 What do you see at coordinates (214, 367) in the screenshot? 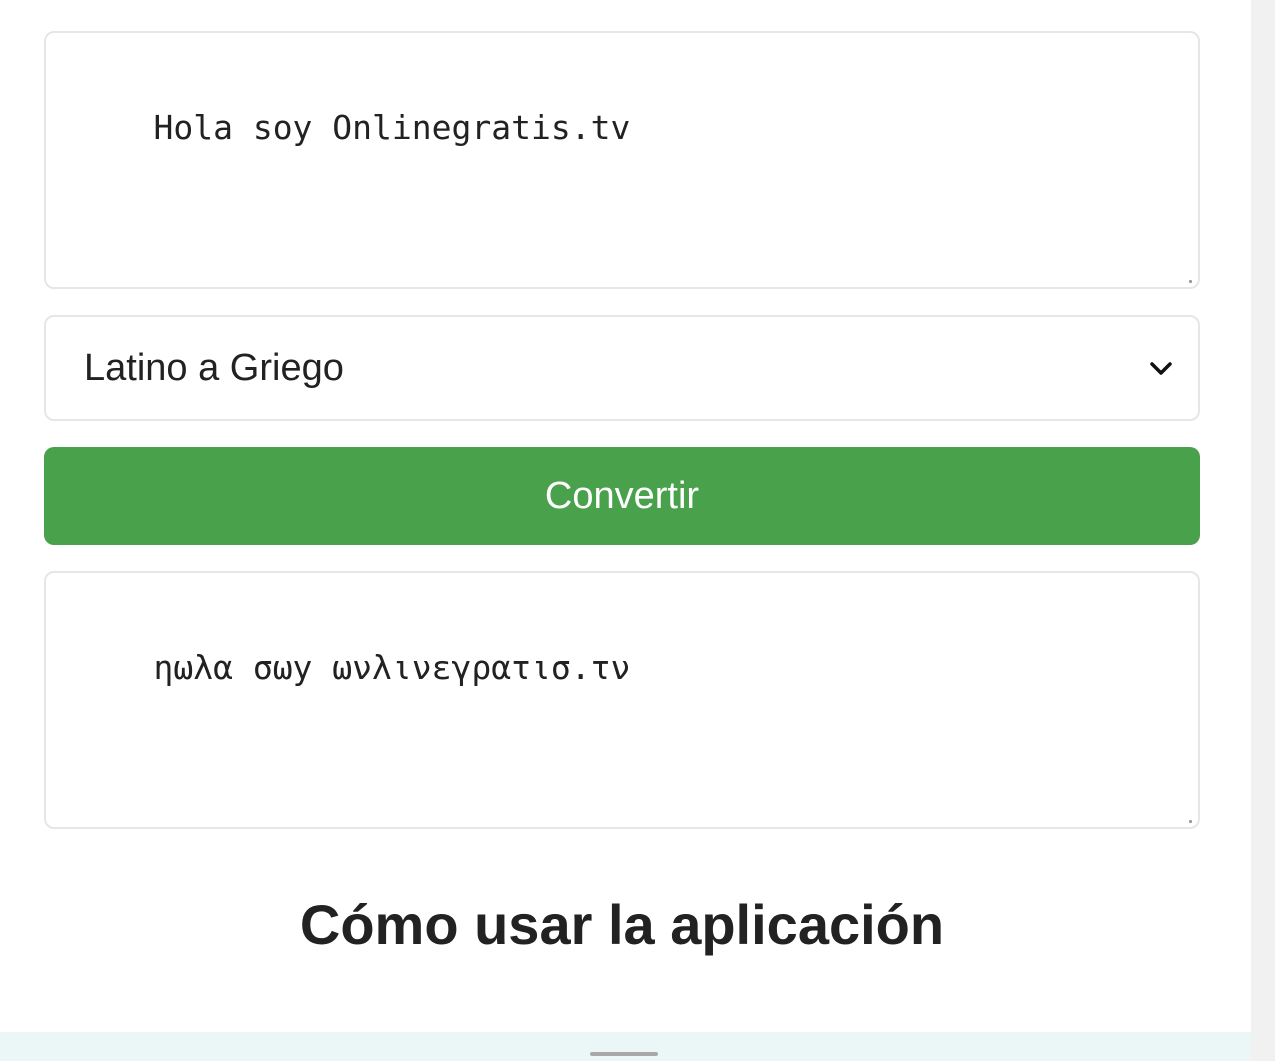
I see `conversion-mode-value: Latino a Griego` at bounding box center [214, 367].